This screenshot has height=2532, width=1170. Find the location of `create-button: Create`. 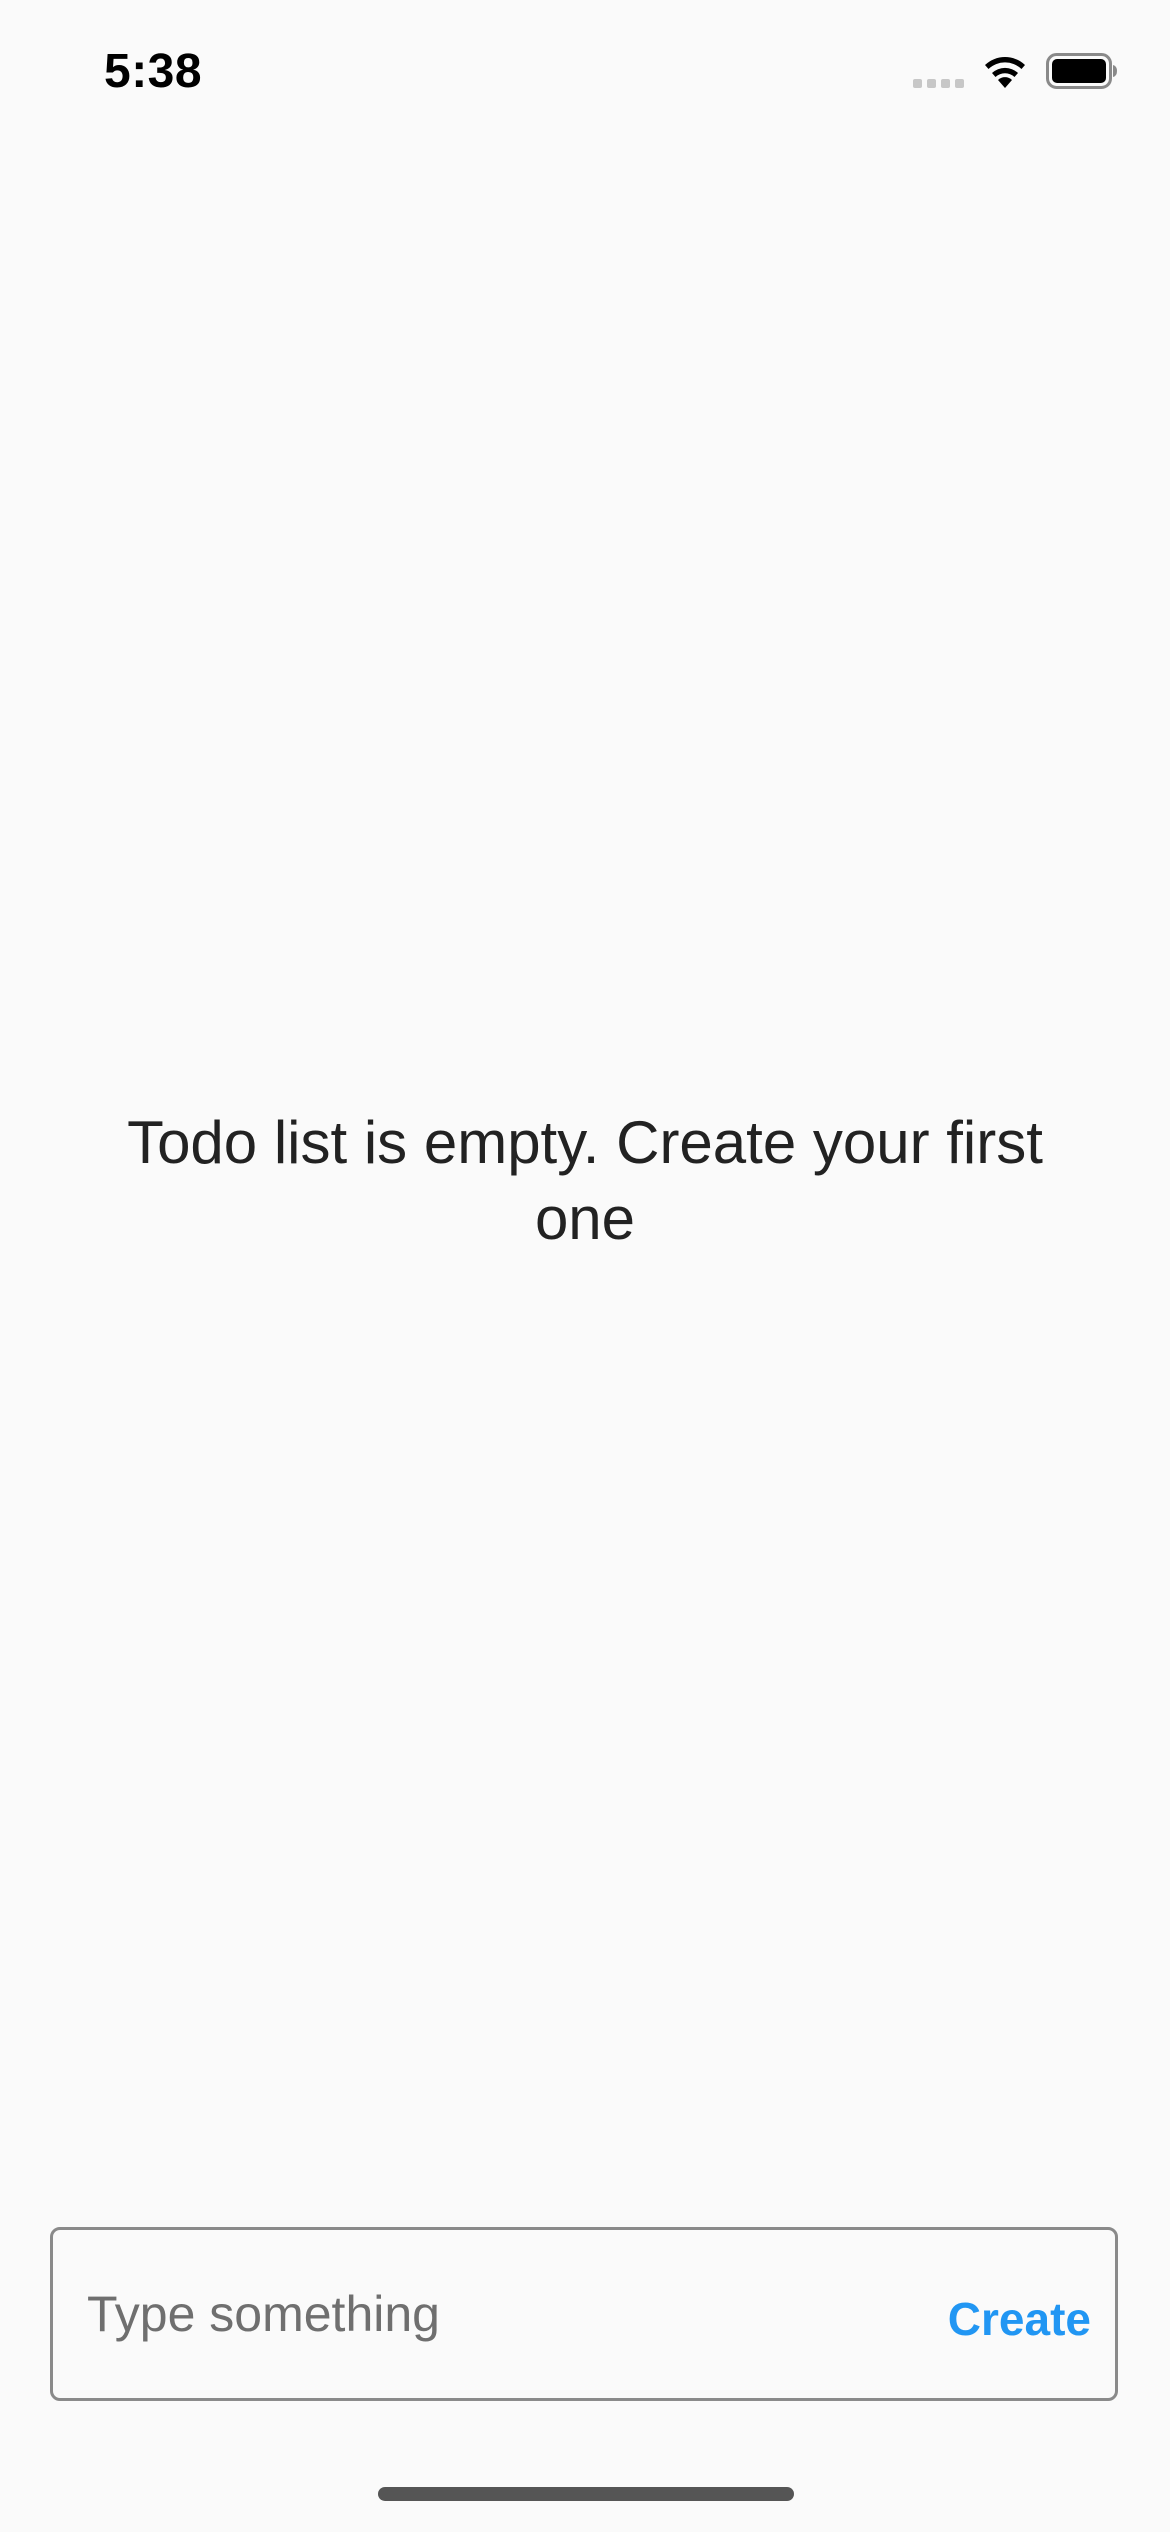

create-button: Create is located at coordinates (1019, 2314).